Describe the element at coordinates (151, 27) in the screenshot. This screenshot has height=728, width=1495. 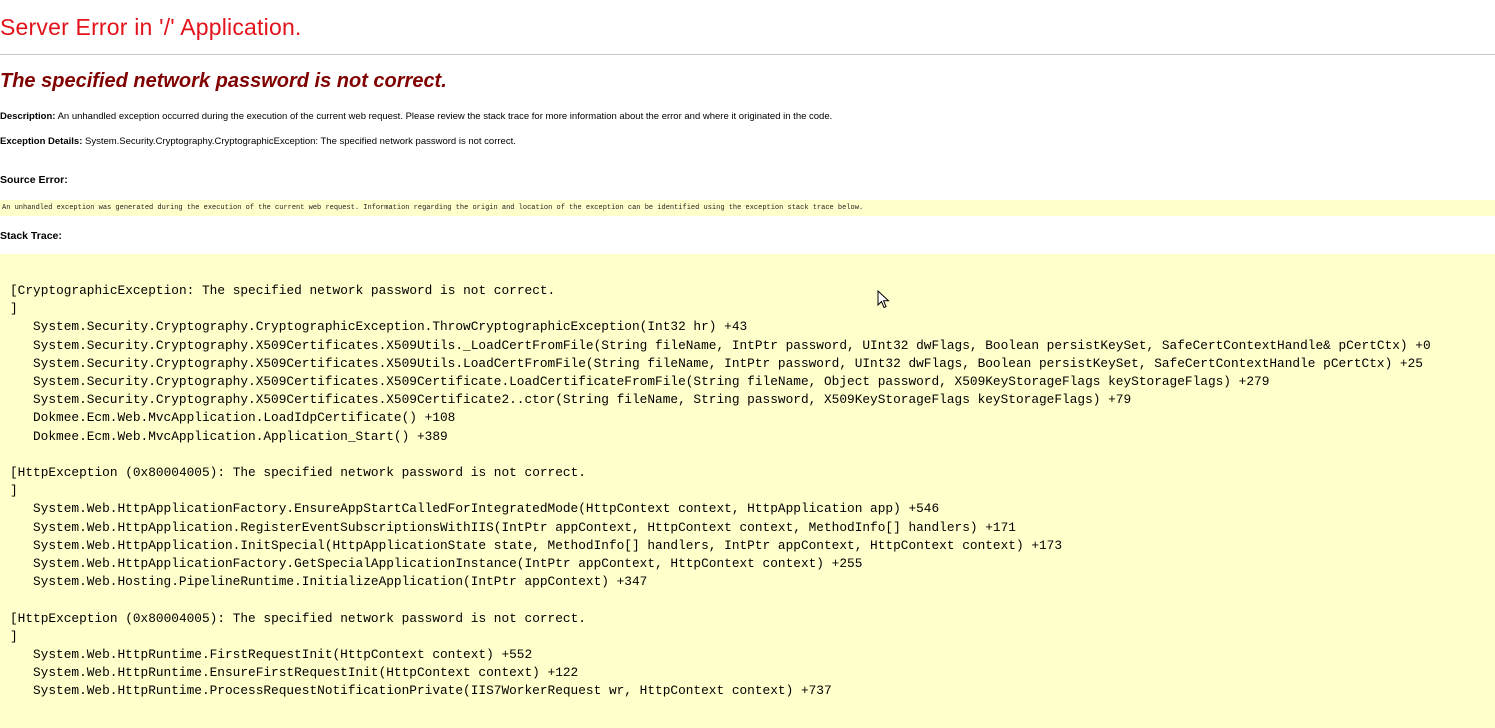
I see `page-title: Server Error in '/' Application.` at that location.